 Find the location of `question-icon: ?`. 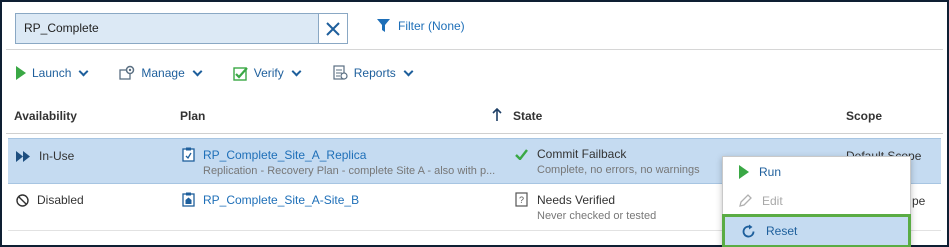

question-icon: ? is located at coordinates (521, 199).